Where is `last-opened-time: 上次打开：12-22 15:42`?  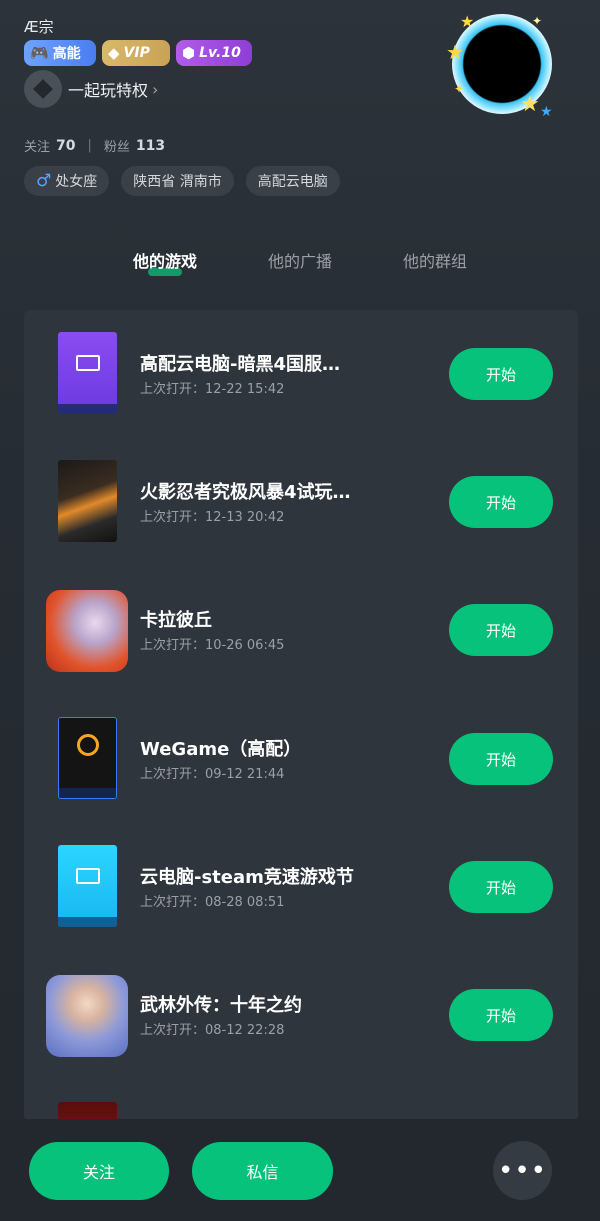 last-opened-time: 上次打开：12-22 15:42 is located at coordinates (212, 389).